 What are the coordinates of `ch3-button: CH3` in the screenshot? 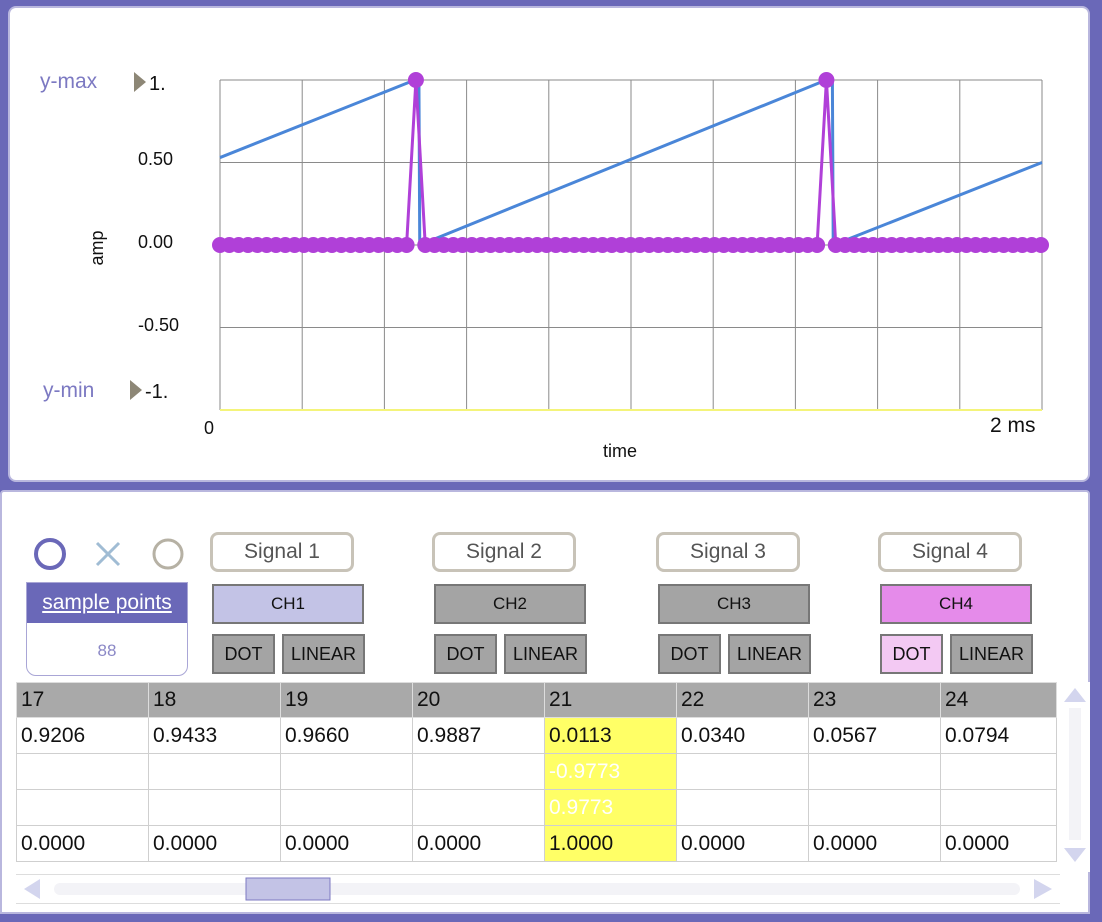 It's located at (734, 604).